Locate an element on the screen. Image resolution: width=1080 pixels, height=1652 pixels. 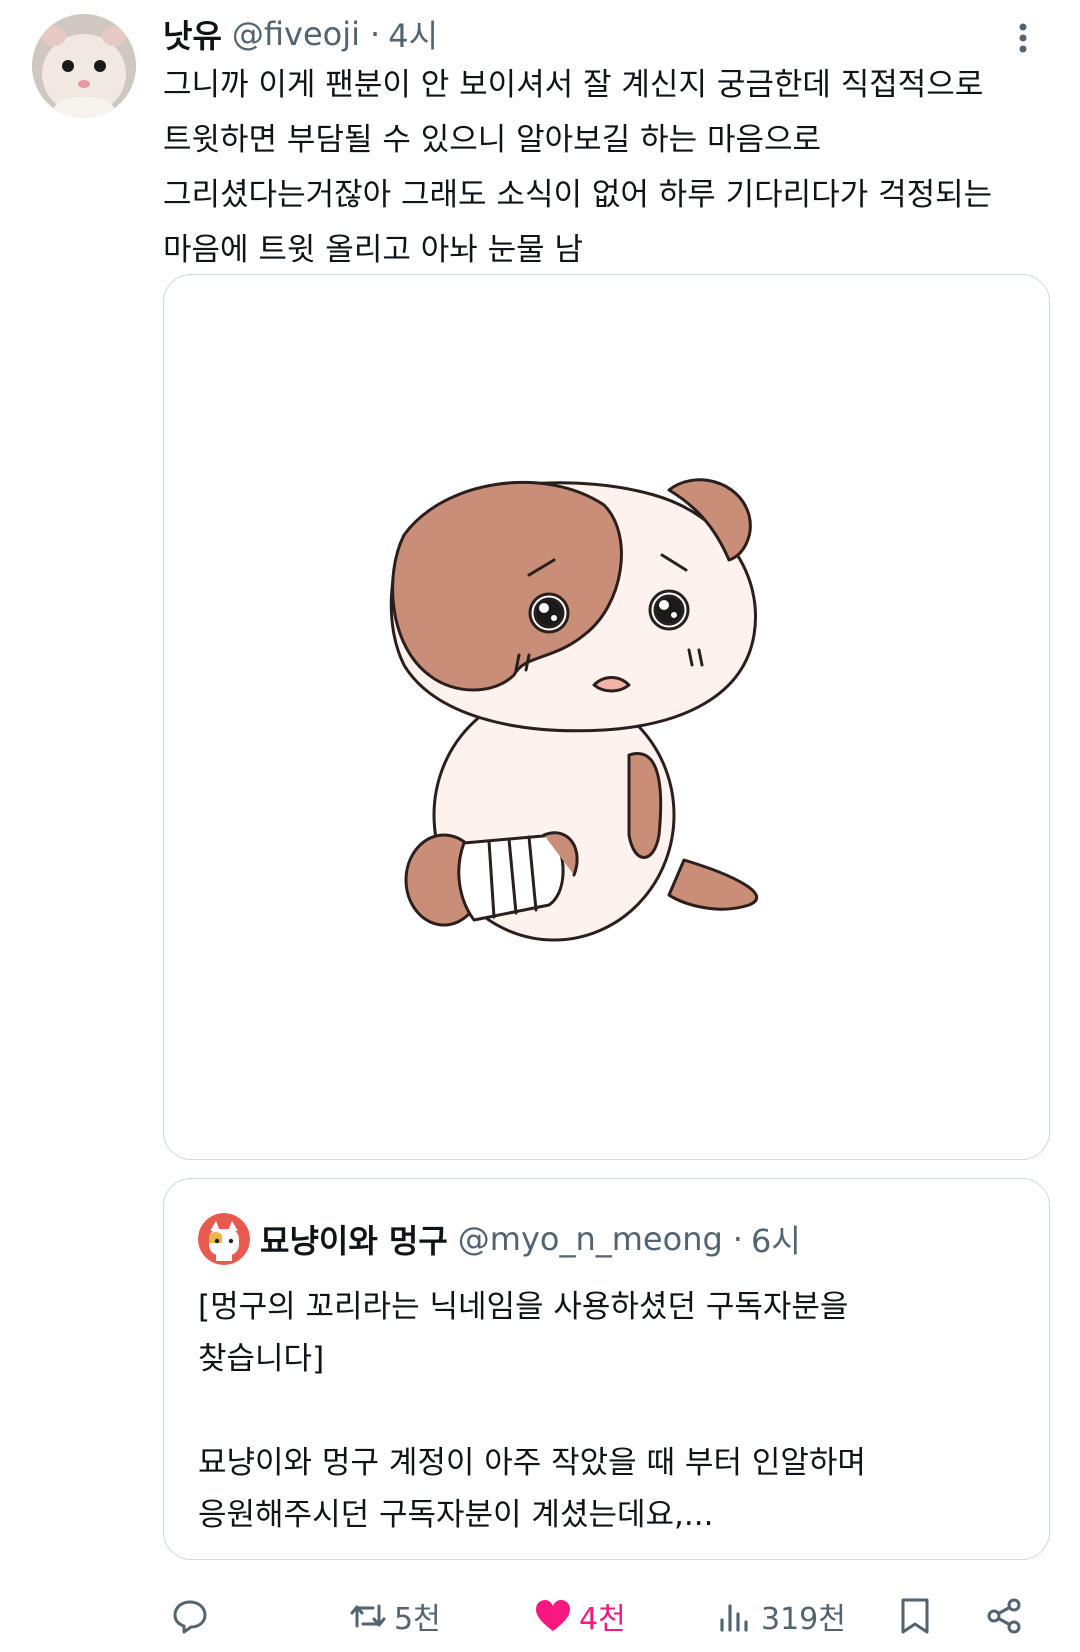
tweet-text-line: 트윗하면 부담될 수 있으니 알아보길 하는 마음으로 is located at coordinates (492, 140).